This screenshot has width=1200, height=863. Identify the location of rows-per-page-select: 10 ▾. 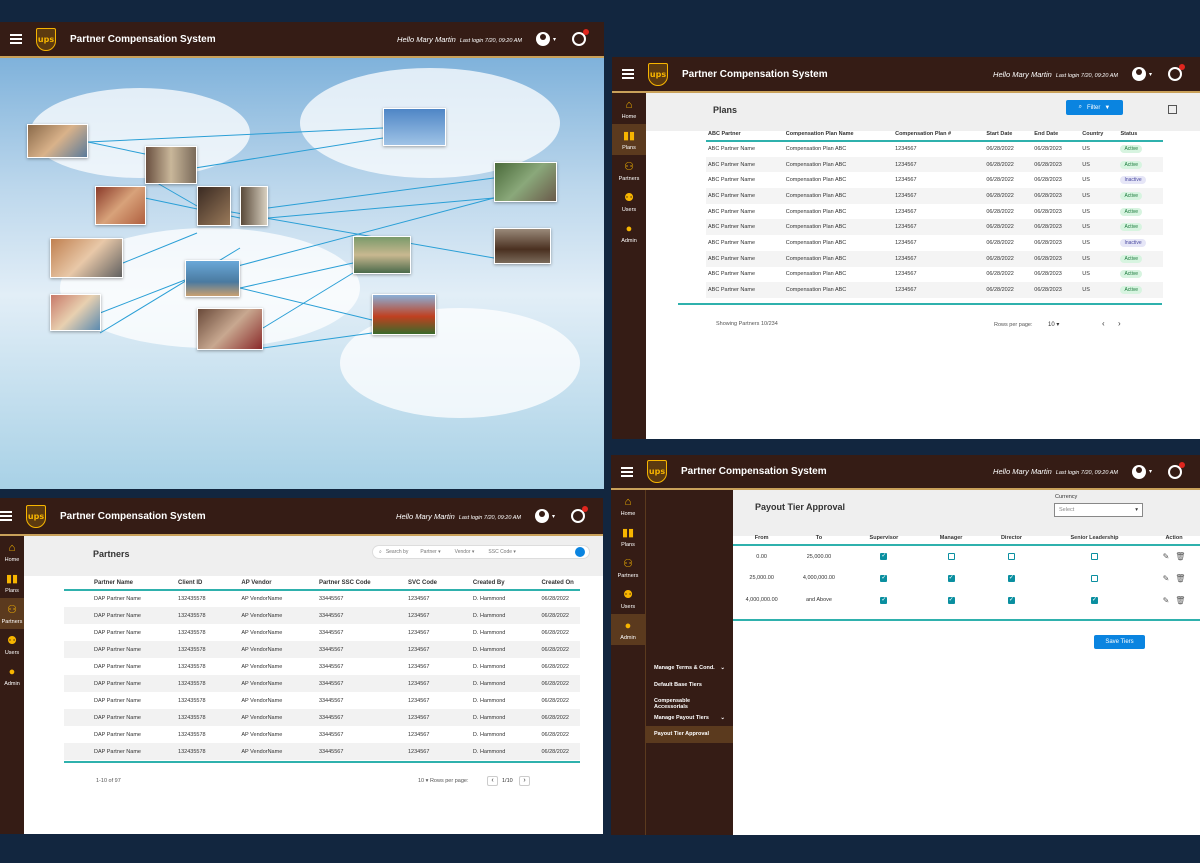
(1053, 324).